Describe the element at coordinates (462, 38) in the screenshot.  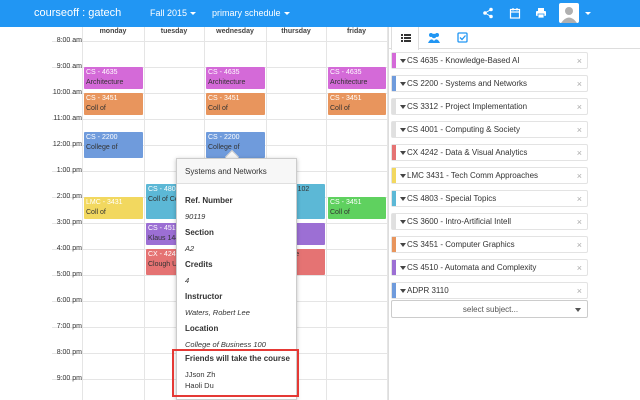
I see `tab-selection` at that location.